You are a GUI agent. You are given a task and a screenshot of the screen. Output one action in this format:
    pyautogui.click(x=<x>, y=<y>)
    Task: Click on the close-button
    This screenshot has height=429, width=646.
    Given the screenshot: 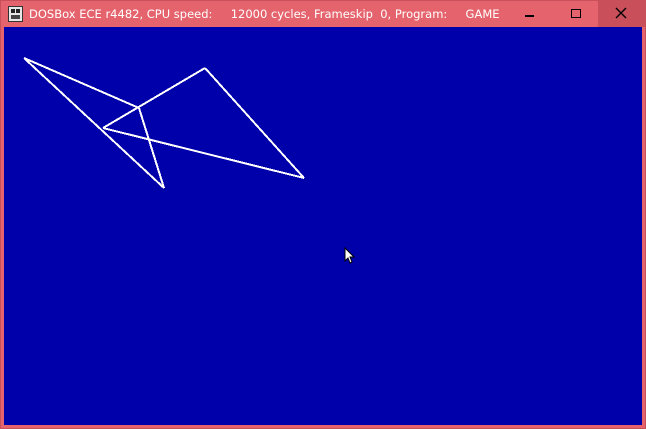 What is the action you would take?
    pyautogui.click(x=621, y=14)
    